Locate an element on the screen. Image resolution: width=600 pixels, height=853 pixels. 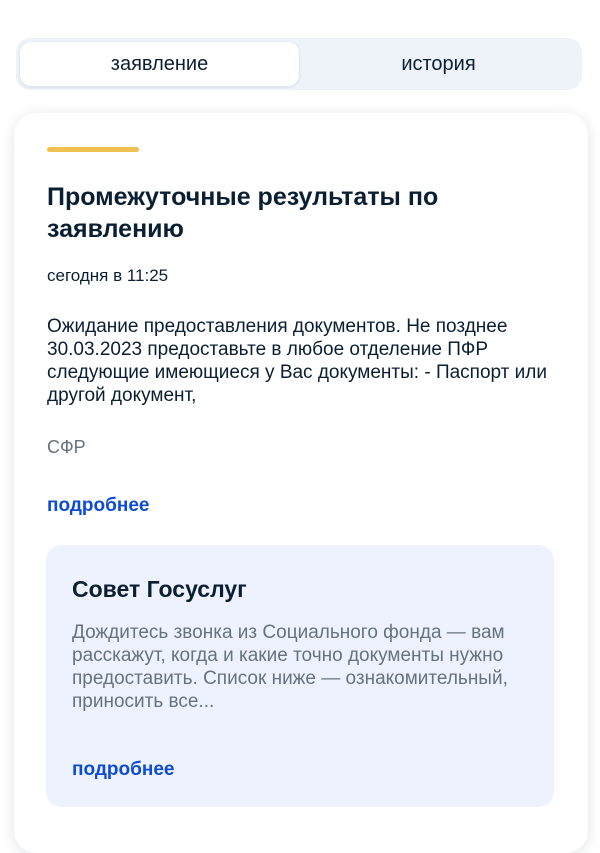
segmented-tabs: заявление история is located at coordinates (299, 64).